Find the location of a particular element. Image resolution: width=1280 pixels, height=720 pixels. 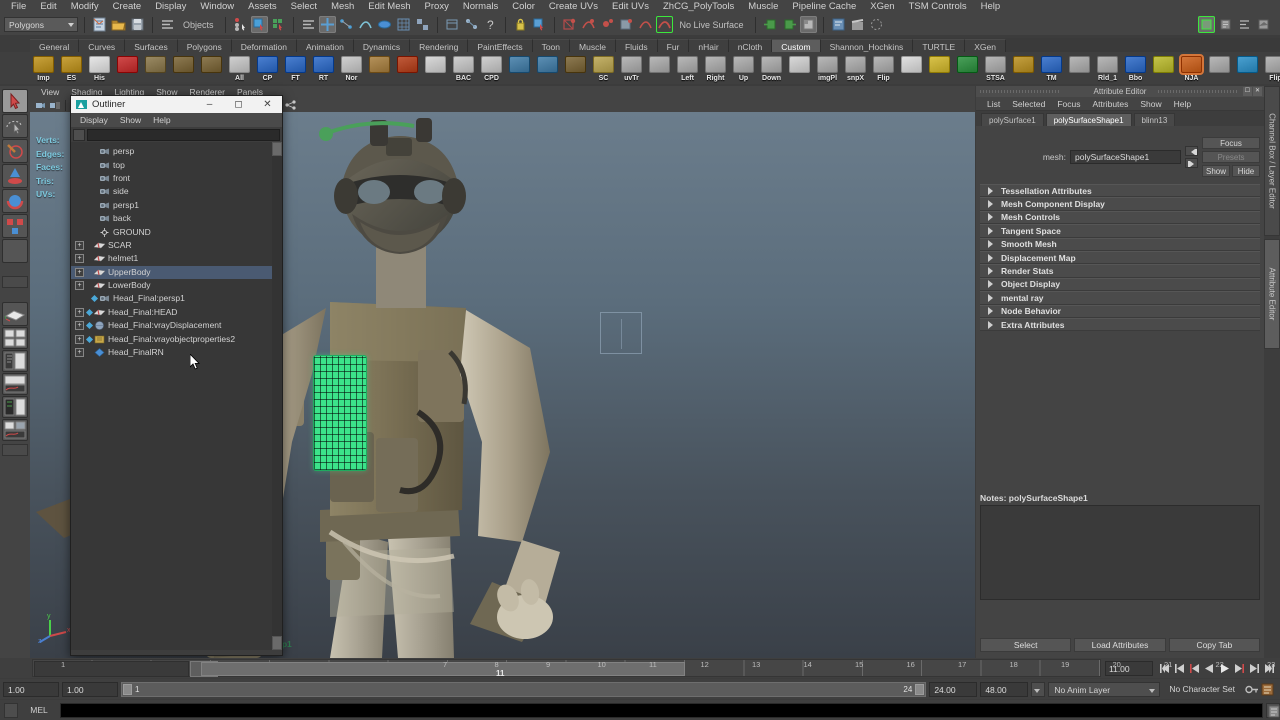

shelf-button-checker-icon is located at coordinates (435, 68).